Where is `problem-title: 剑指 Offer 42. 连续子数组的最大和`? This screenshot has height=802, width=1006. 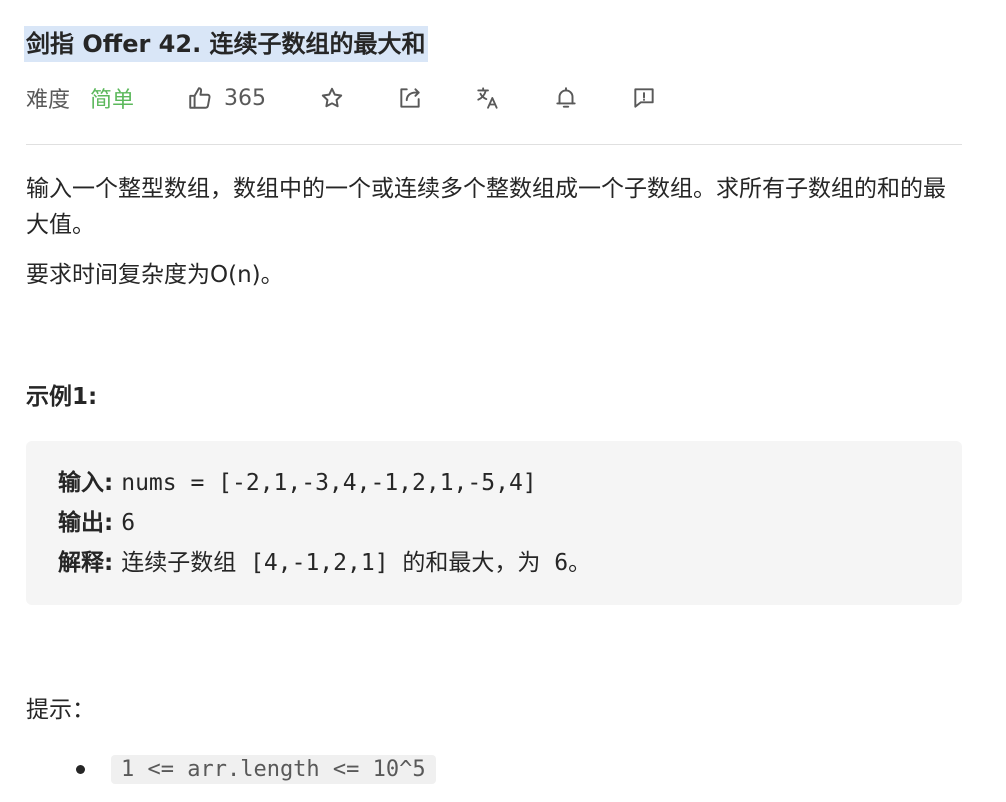
problem-title: 剑指 Offer 42. 连续子数组的最大和 is located at coordinates (226, 44).